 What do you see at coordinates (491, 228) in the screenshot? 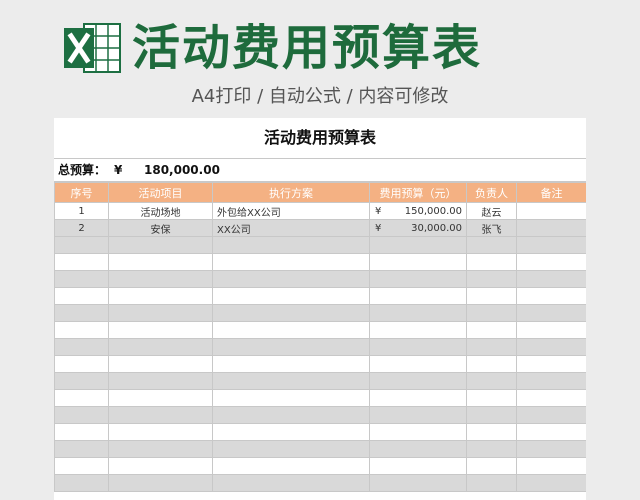
I see `cell-owner: 张飞` at bounding box center [491, 228].